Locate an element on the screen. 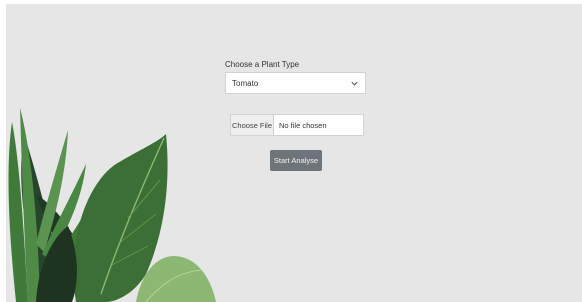  file-input: Choose File No file chosen is located at coordinates (297, 125).